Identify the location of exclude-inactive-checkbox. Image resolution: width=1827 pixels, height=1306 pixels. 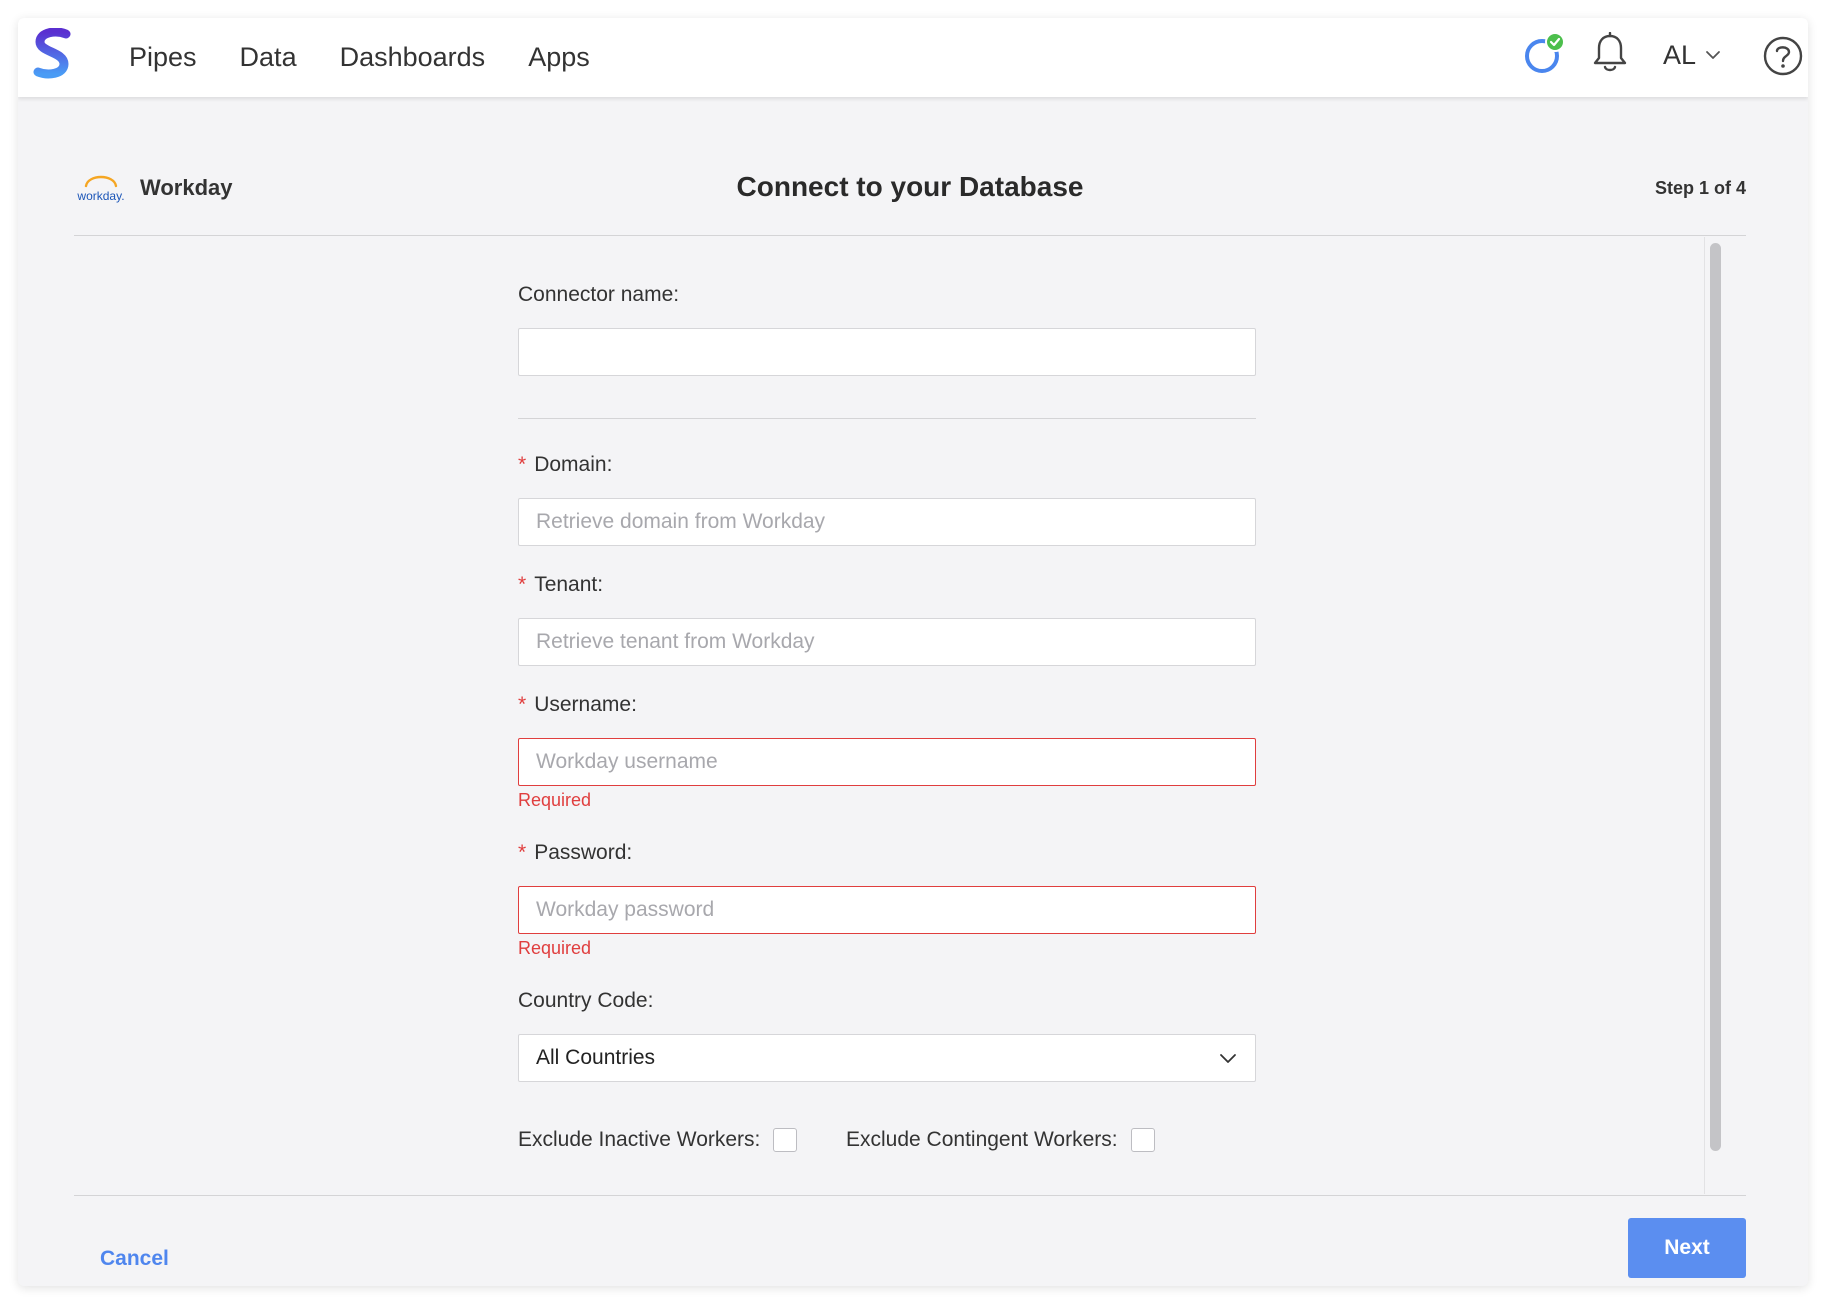
(785, 1140).